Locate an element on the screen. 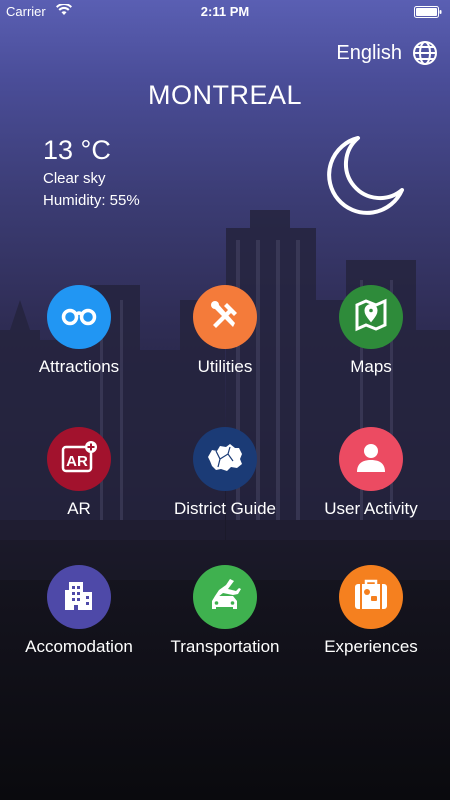 Image resolution: width=450 pixels, height=800 pixels. maps-label: Maps is located at coordinates (371, 367).